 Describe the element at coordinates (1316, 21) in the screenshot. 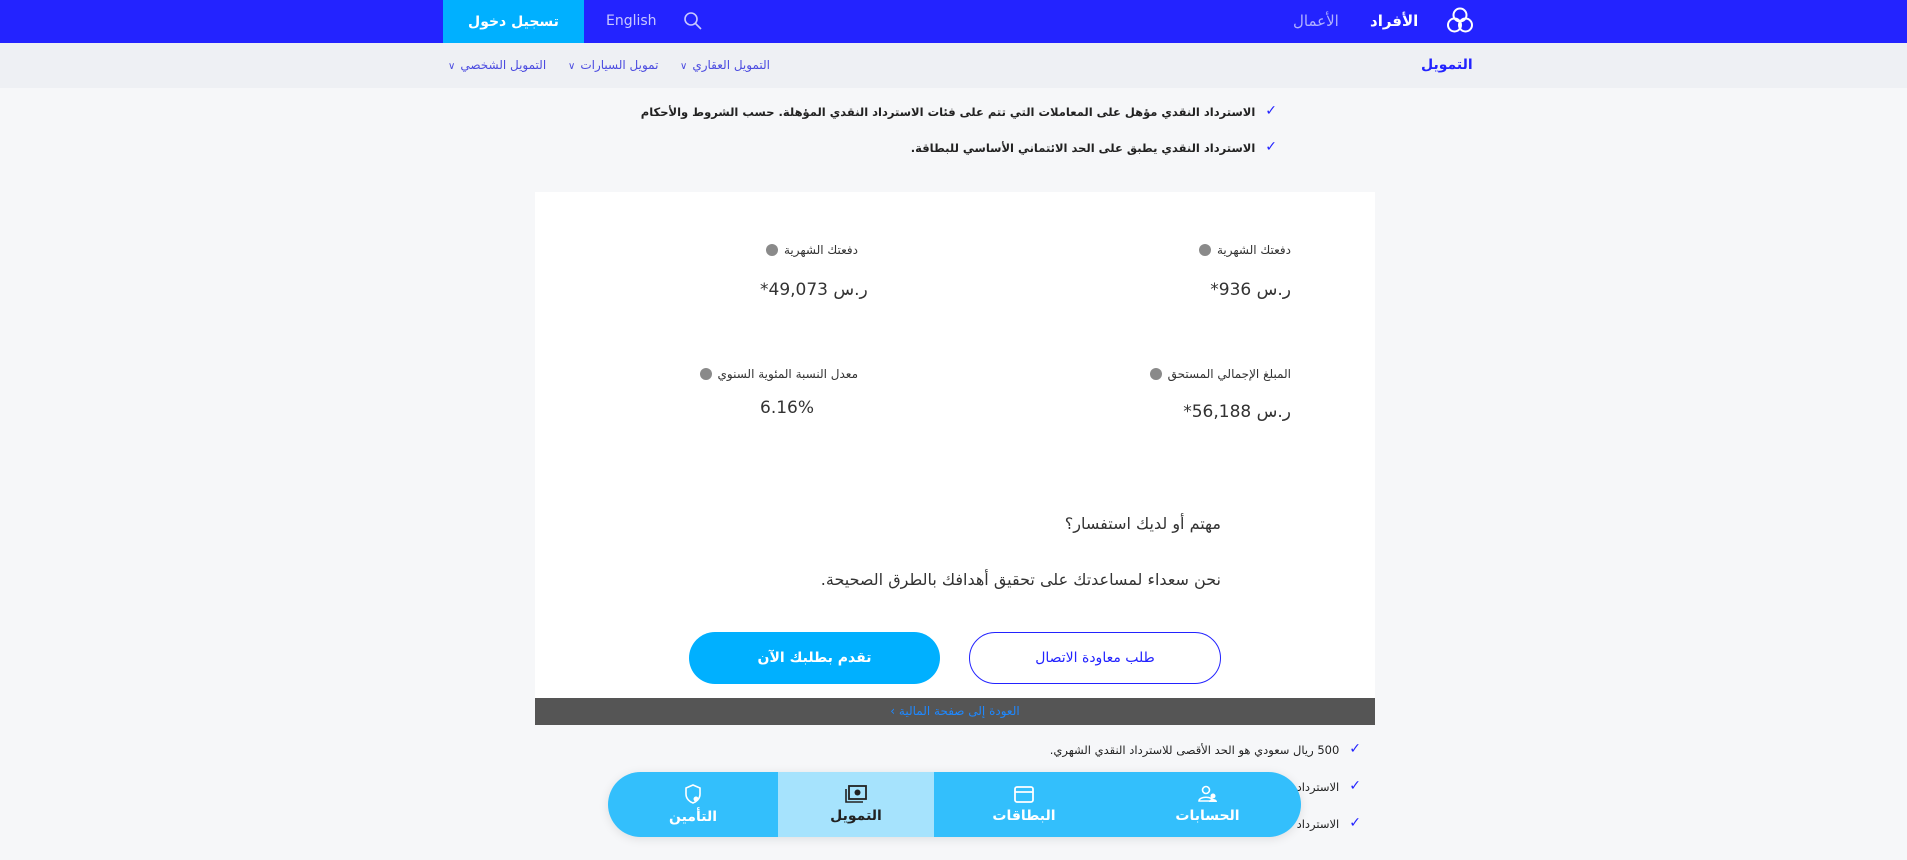

I see `tab-business: الأعمال` at that location.